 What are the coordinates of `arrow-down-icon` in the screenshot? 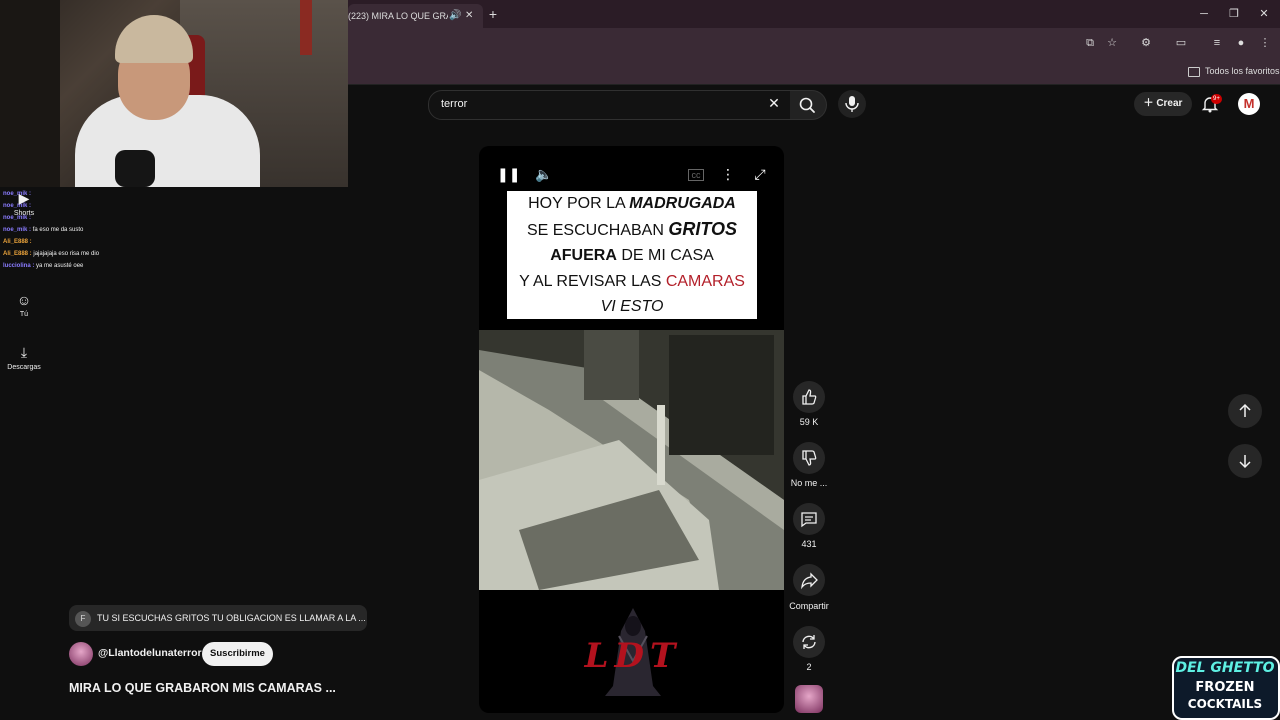 It's located at (1245, 462).